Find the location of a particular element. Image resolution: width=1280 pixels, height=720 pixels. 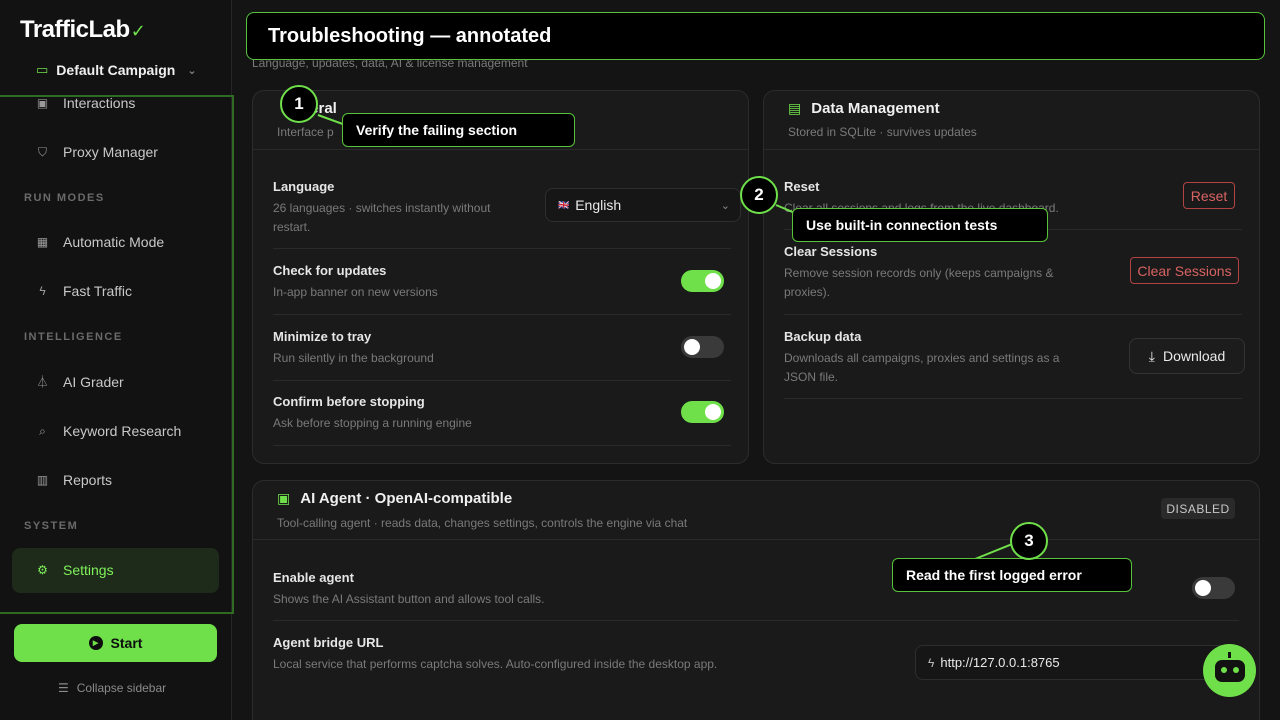

download-button: ⤓ Download is located at coordinates (1187, 356).